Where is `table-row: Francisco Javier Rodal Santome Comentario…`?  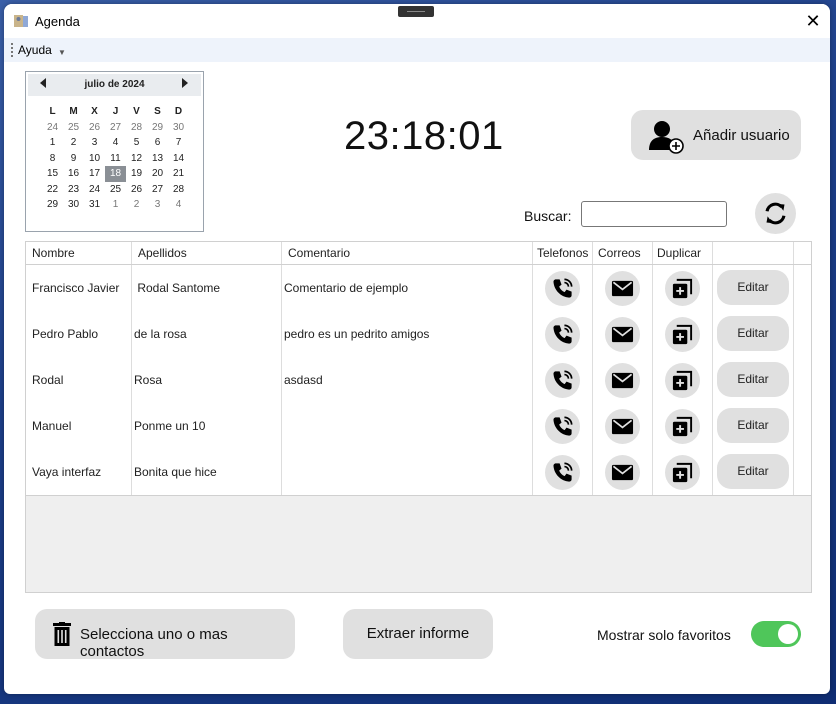 table-row: Francisco Javier Rodal Santome Comentario… is located at coordinates (418, 288).